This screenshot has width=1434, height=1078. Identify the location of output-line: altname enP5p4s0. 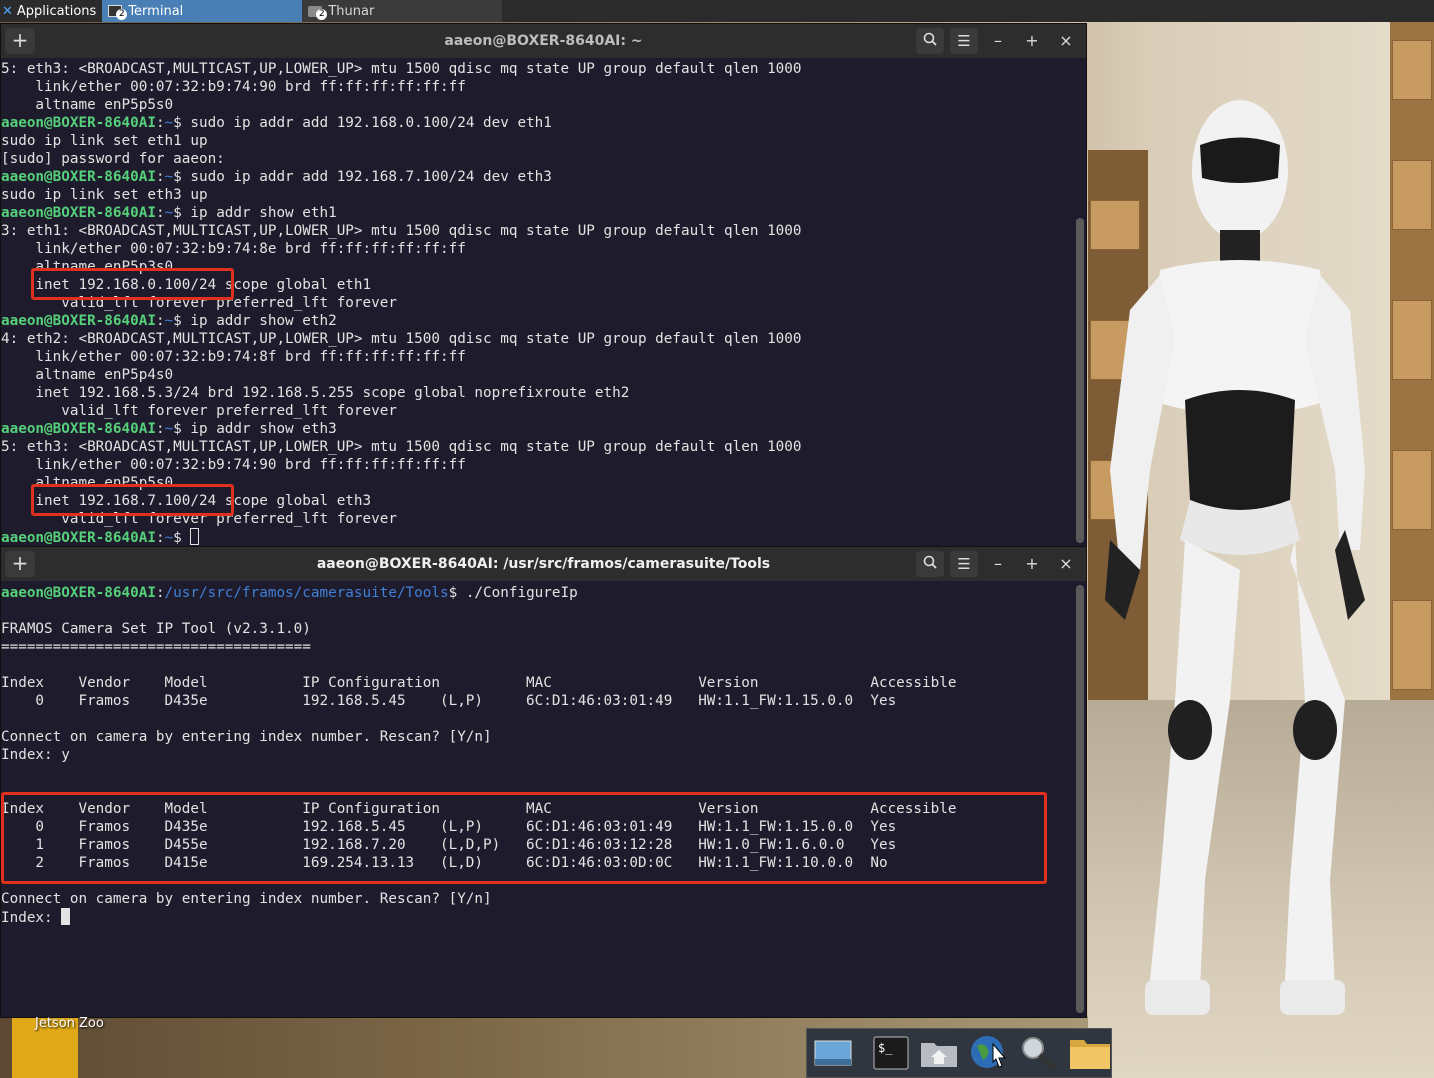
(87, 375).